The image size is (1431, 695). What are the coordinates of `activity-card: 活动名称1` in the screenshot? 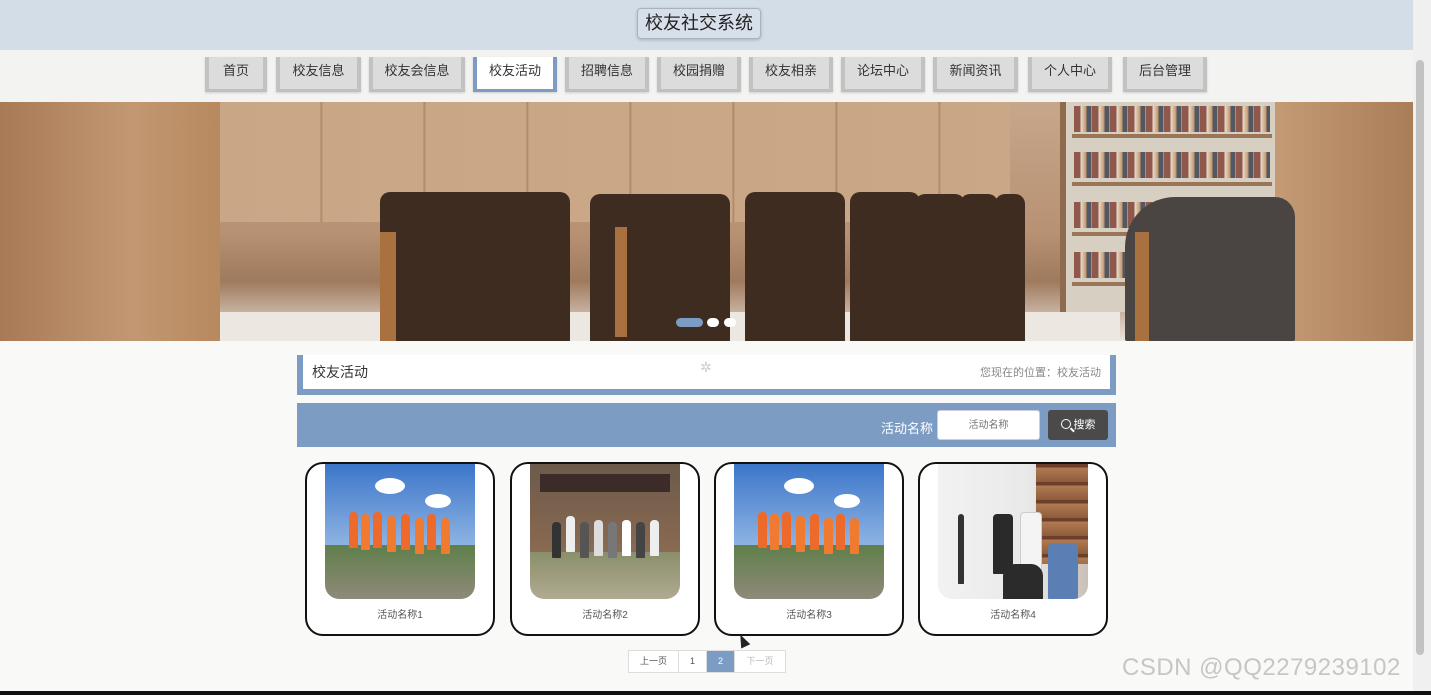 It's located at (400, 549).